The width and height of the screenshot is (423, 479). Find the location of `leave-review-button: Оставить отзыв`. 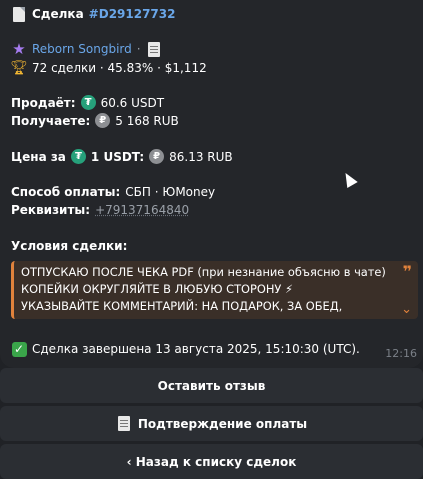

leave-review-button: Оставить отзыв is located at coordinates (211, 385).